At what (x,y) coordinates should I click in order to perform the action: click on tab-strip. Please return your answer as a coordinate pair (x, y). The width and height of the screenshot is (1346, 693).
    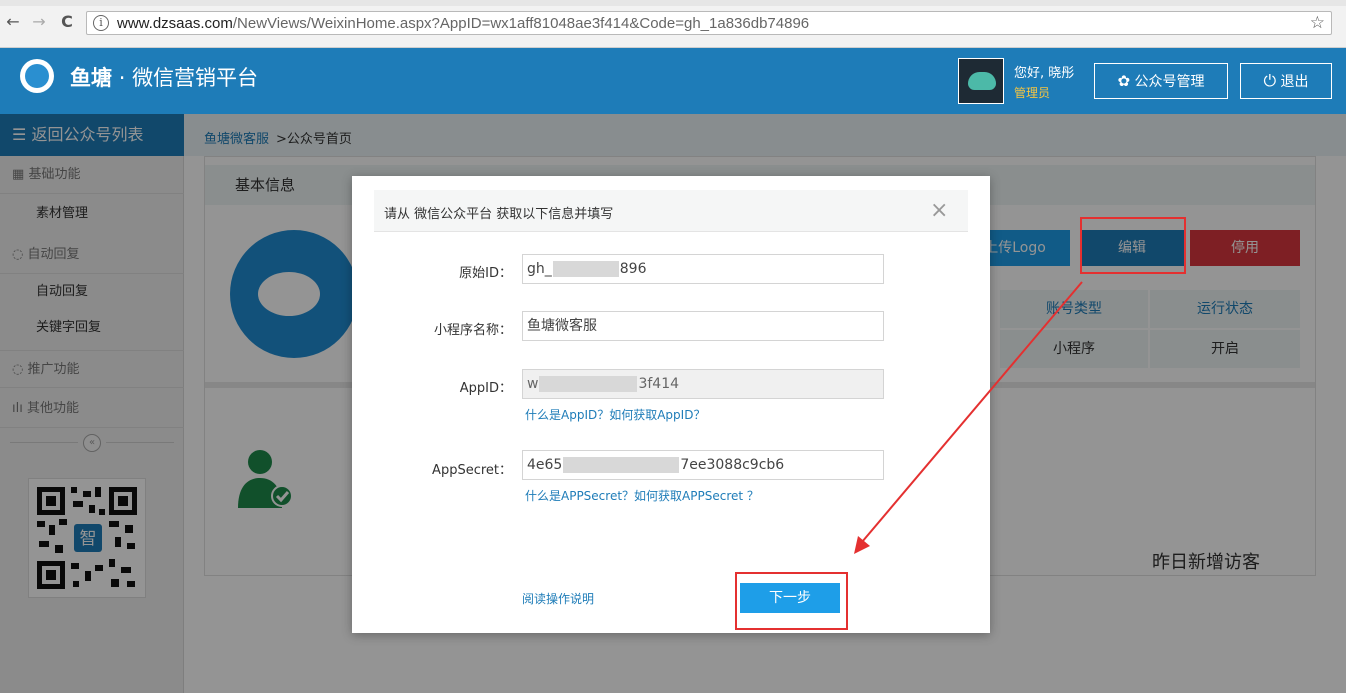
    Looking at the image, I should click on (673, 3).